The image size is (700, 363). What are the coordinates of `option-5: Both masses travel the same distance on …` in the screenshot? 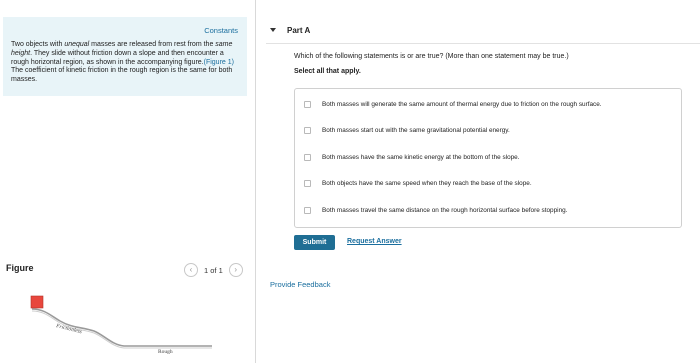 It's located at (435, 210).